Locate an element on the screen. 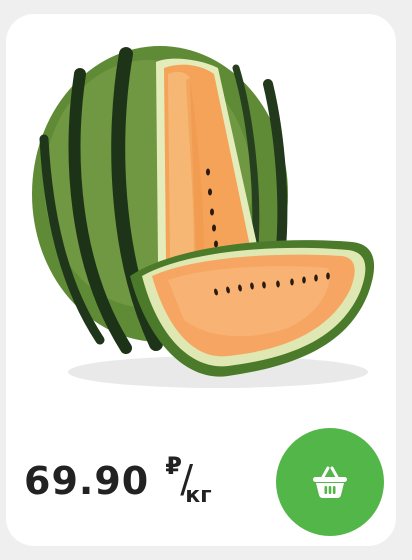  add-to-cart-button is located at coordinates (330, 482).